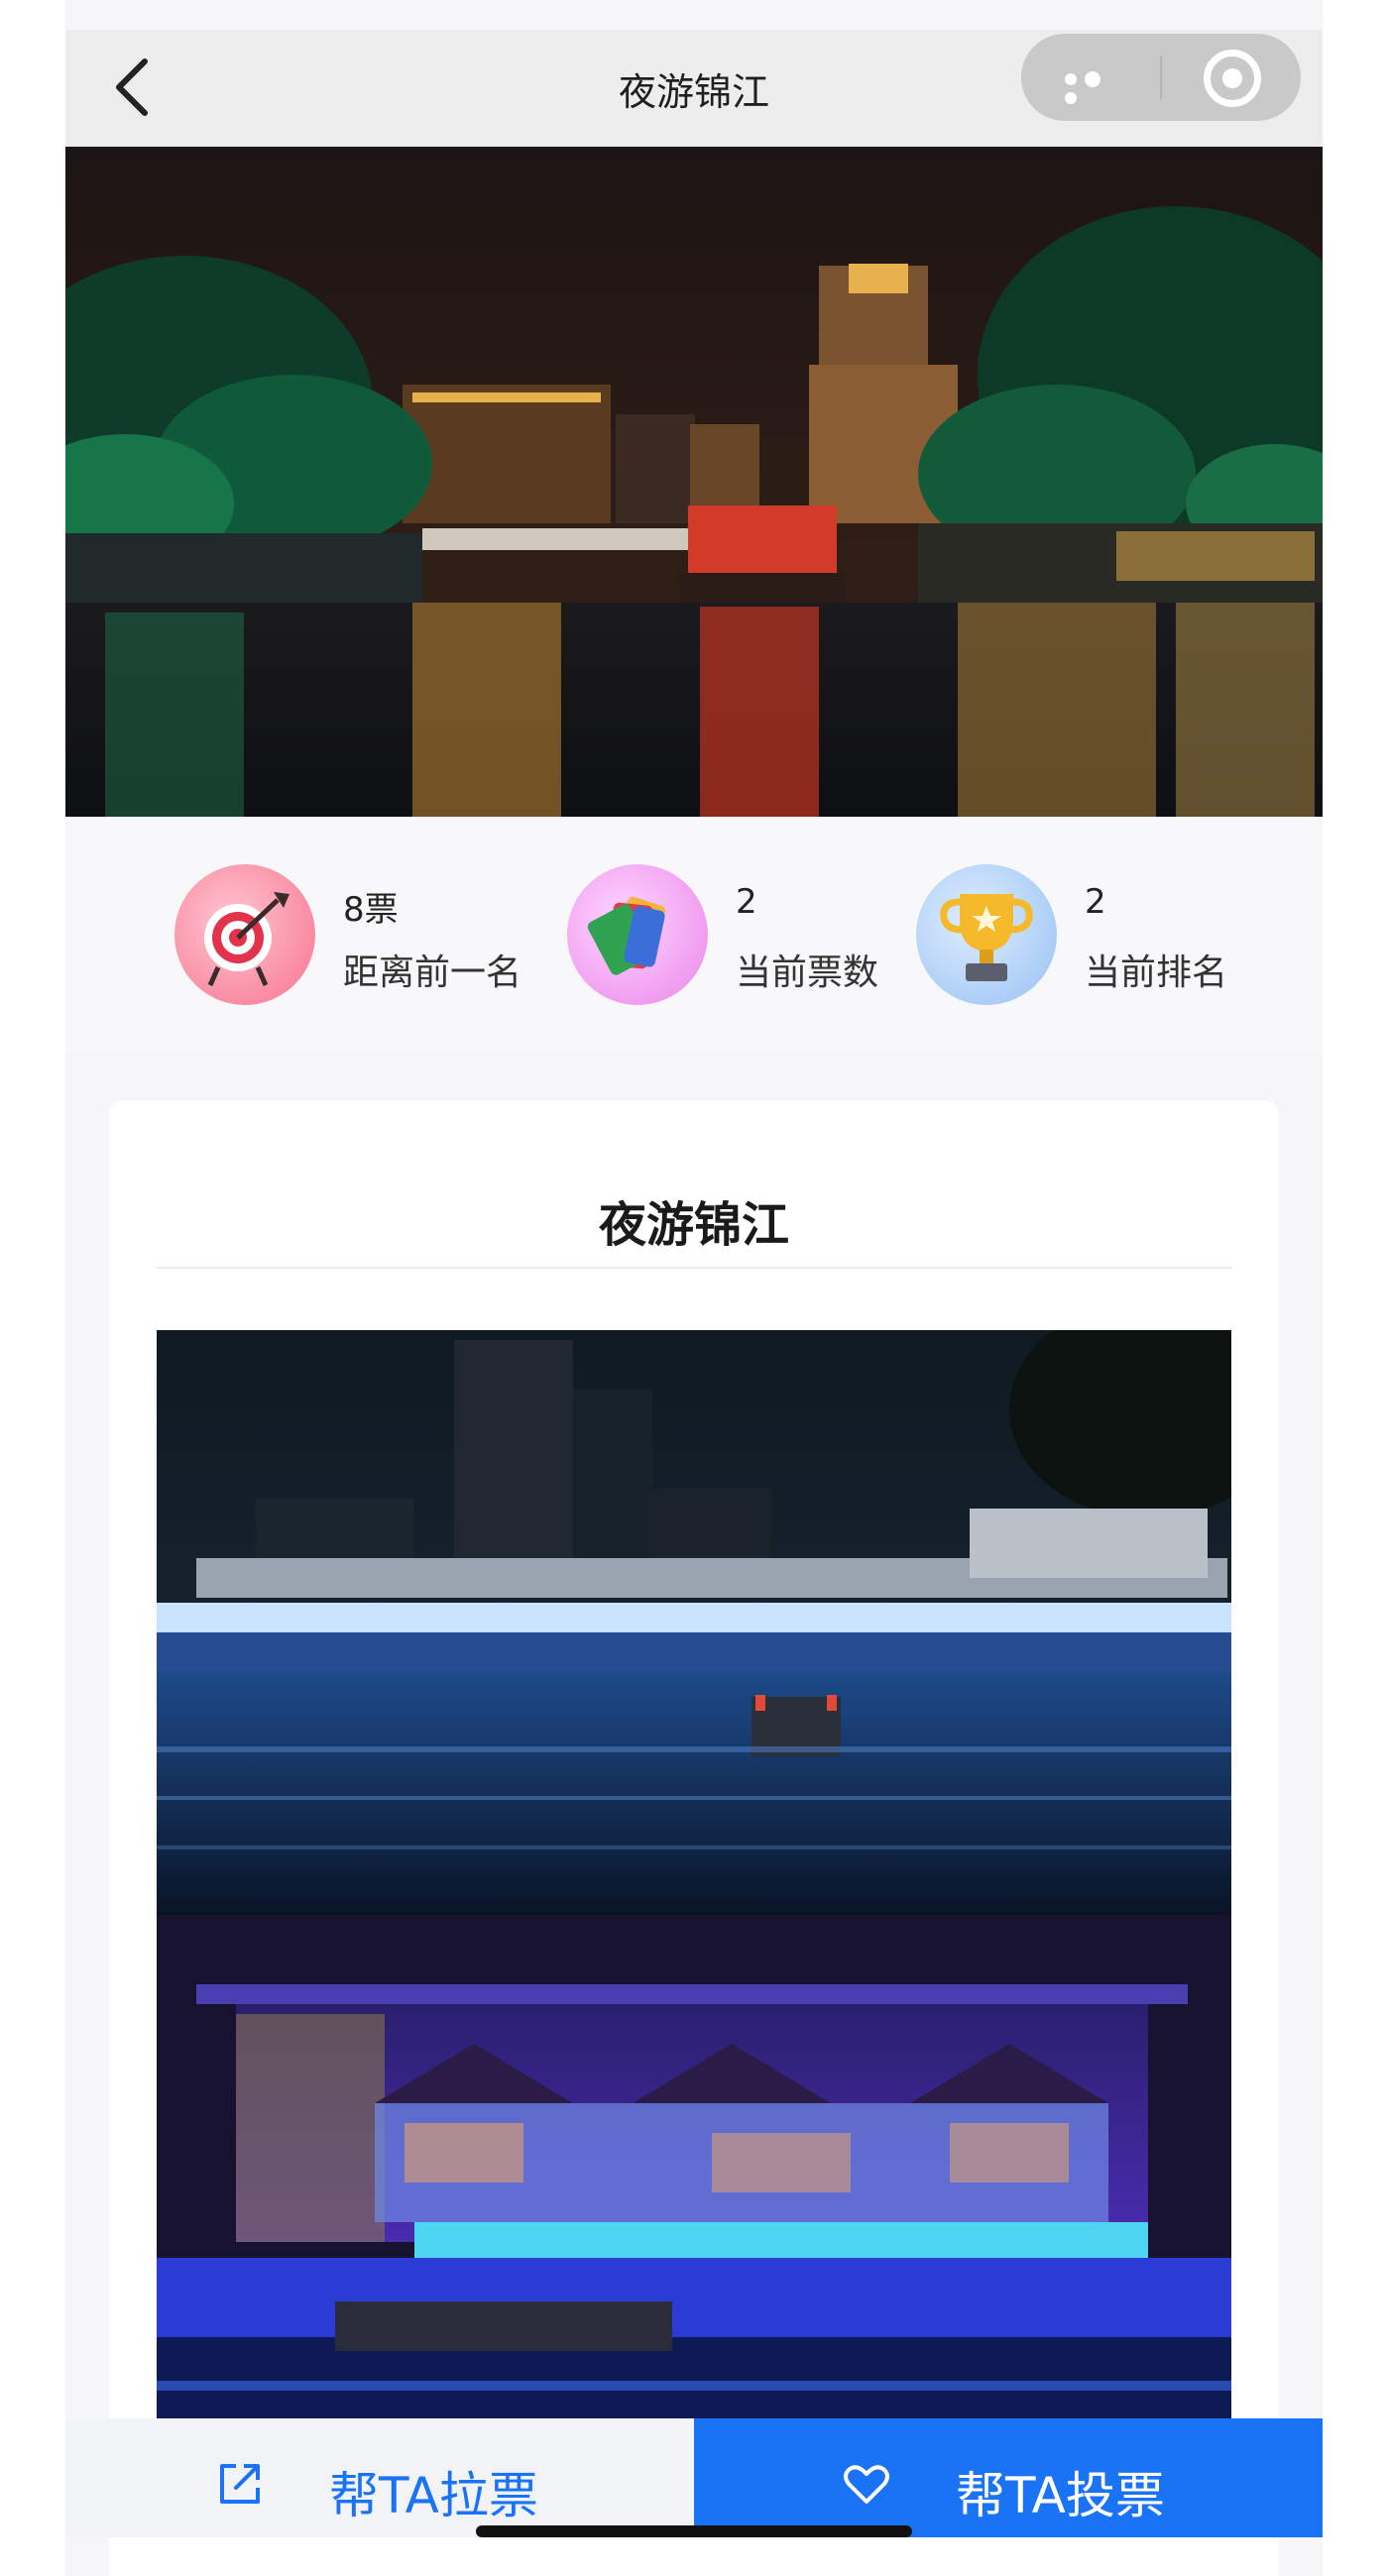 The image size is (1388, 2576). I want to click on stat-current-votes: 2 当前票数, so click(735, 938).